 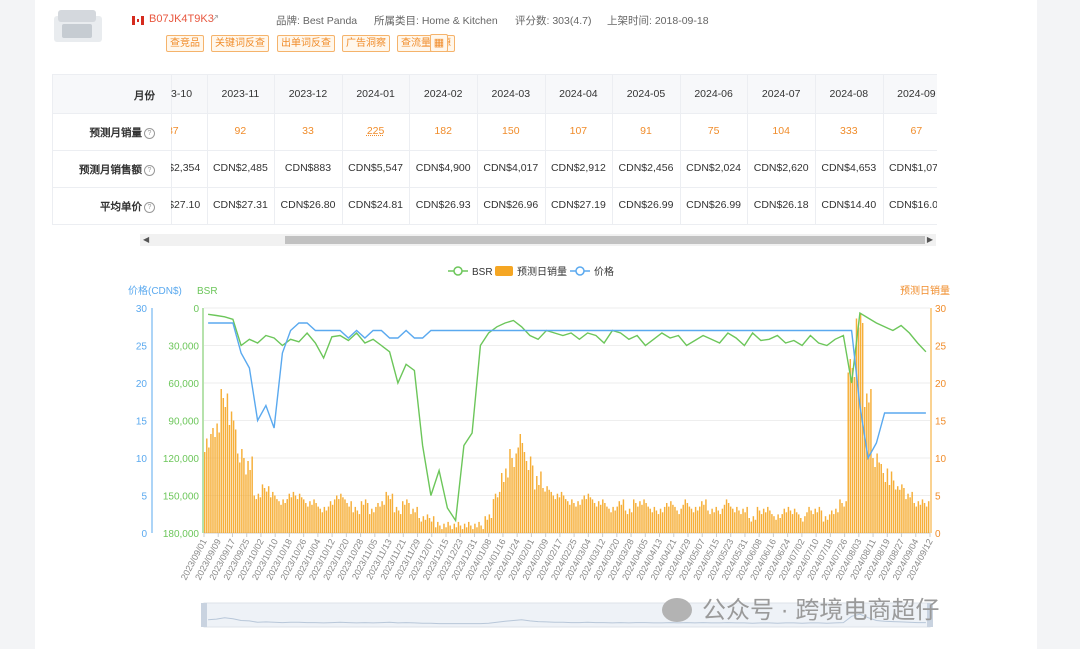 What do you see at coordinates (185, 43) in the screenshot?
I see `tag-competitors-button: 查竞品` at bounding box center [185, 43].